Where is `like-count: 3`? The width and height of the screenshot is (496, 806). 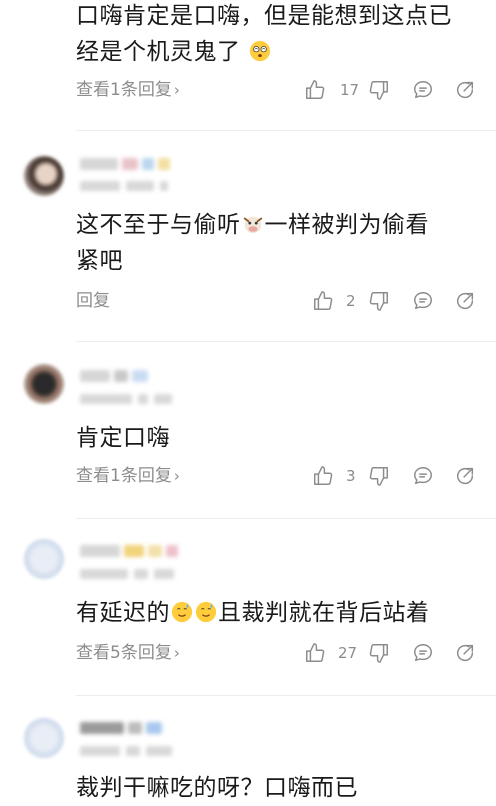
like-count: 3 is located at coordinates (351, 476).